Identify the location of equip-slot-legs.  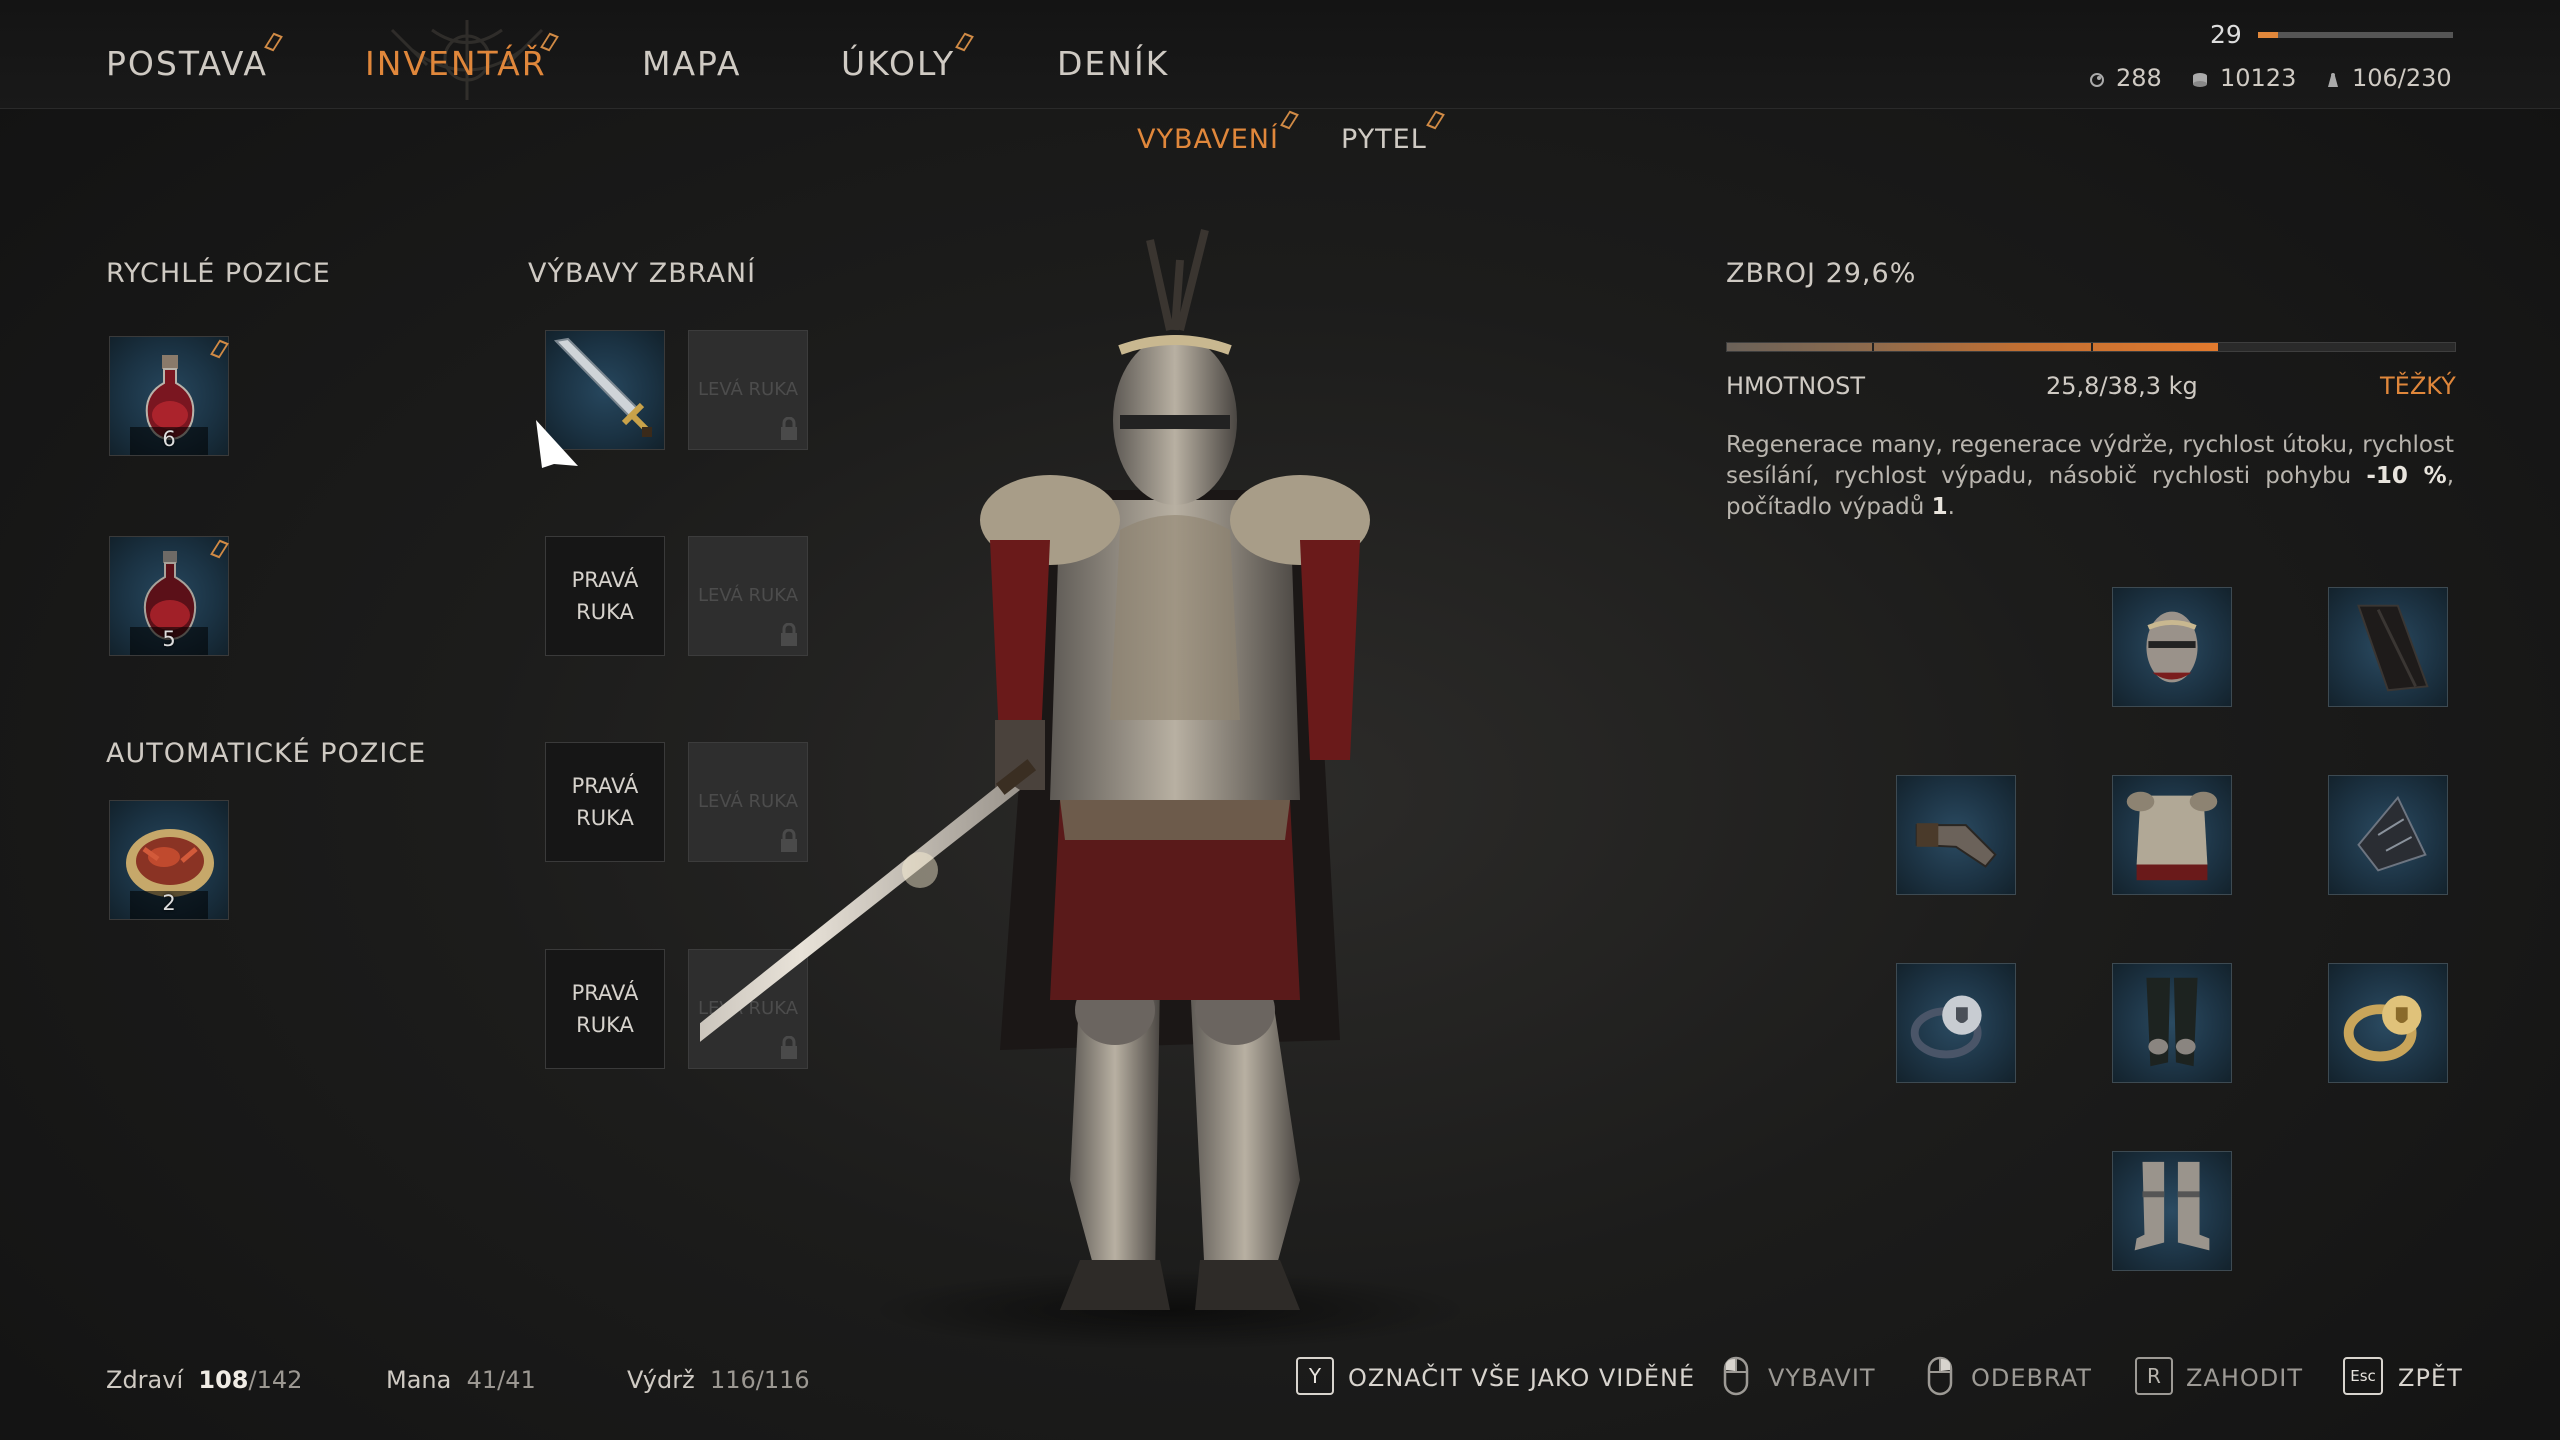
(2172, 1023).